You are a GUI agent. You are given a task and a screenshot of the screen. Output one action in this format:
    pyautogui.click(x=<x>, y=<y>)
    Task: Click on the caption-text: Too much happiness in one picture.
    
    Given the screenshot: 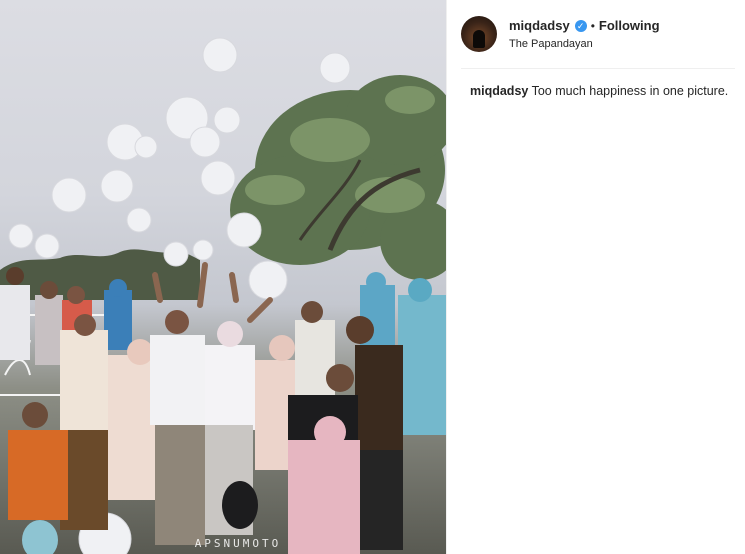 What is the action you would take?
    pyautogui.click(x=630, y=91)
    